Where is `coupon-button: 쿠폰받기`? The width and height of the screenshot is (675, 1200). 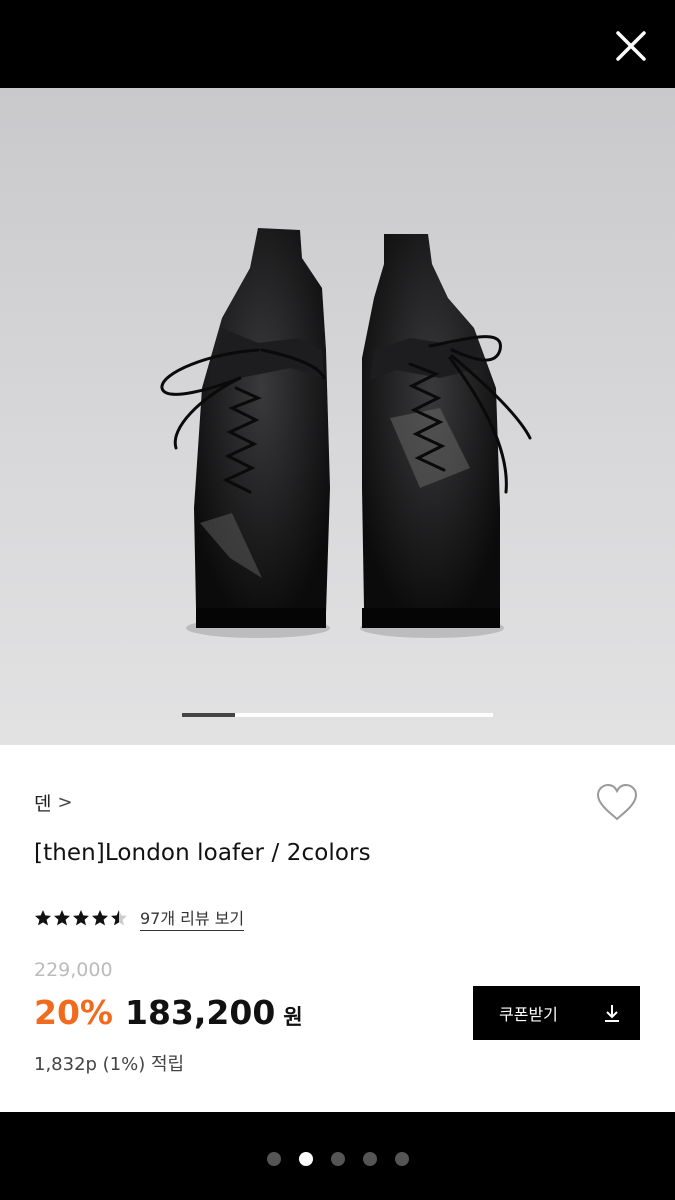
coupon-button: 쿠폰받기 is located at coordinates (556, 1013).